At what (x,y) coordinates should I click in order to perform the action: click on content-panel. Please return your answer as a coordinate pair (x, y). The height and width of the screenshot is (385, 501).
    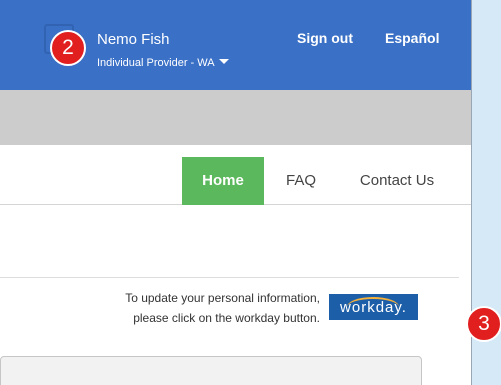
    Looking at the image, I should click on (211, 370).